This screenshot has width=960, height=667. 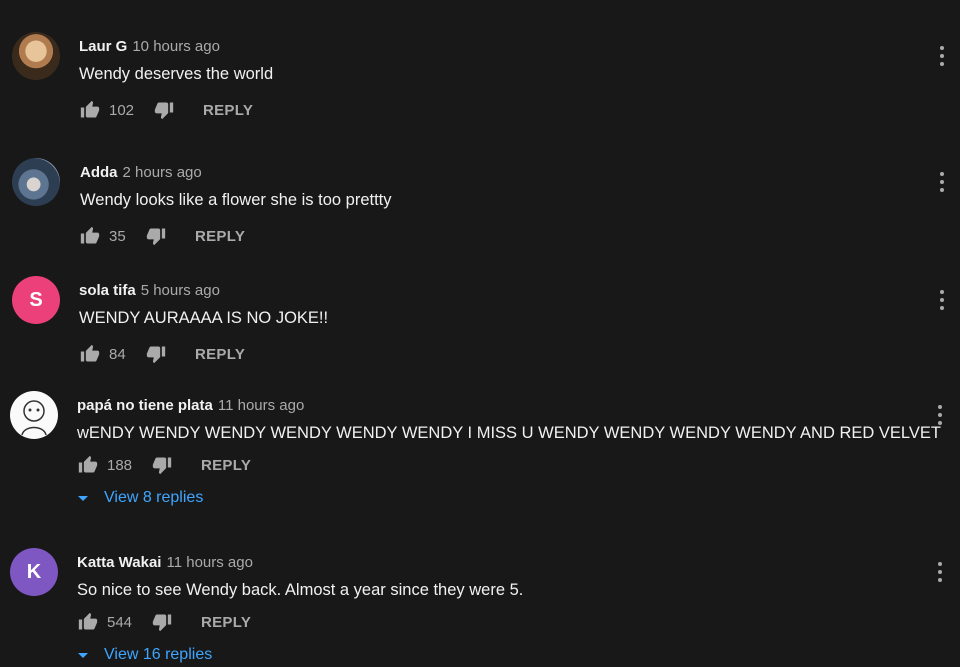 What do you see at coordinates (34, 572) in the screenshot?
I see `avatar: K` at bounding box center [34, 572].